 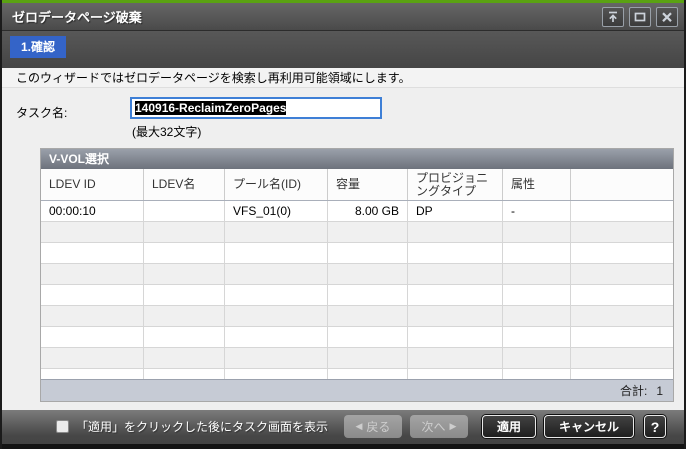 I want to click on column-header-ldev-name: LDEV名, so click(x=184, y=184).